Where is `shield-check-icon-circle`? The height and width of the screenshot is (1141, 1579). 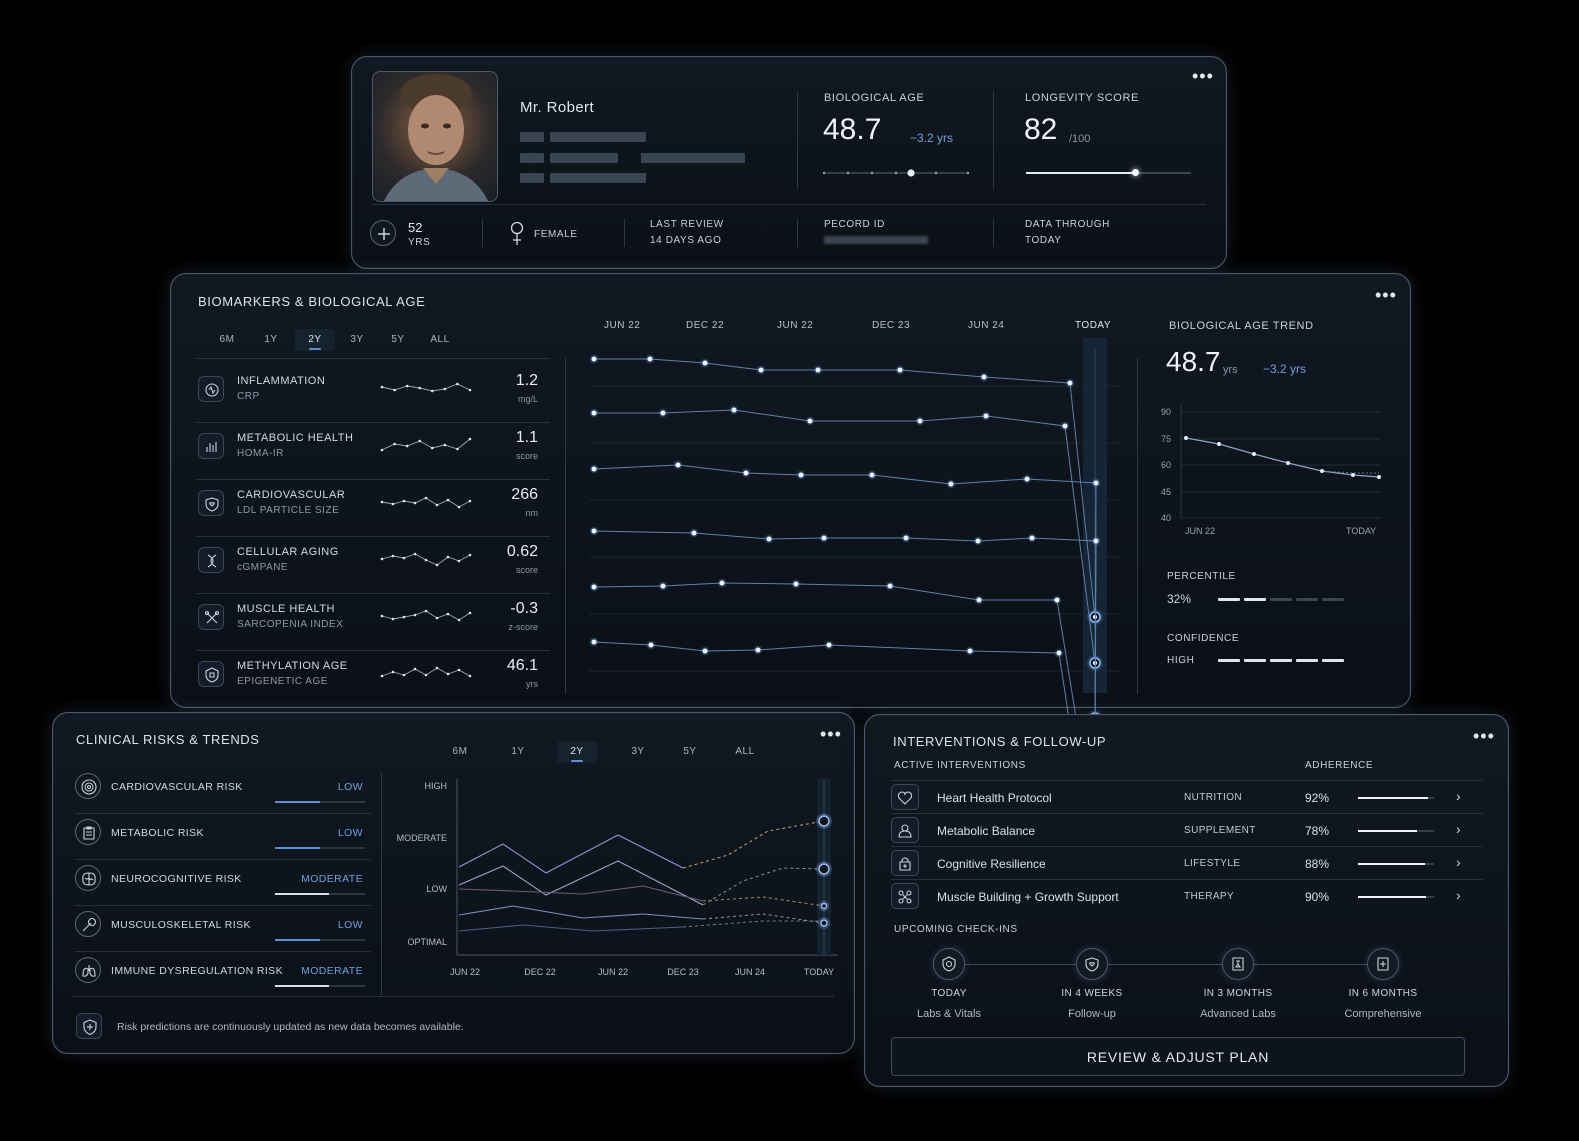
shield-check-icon-circle is located at coordinates (949, 964).